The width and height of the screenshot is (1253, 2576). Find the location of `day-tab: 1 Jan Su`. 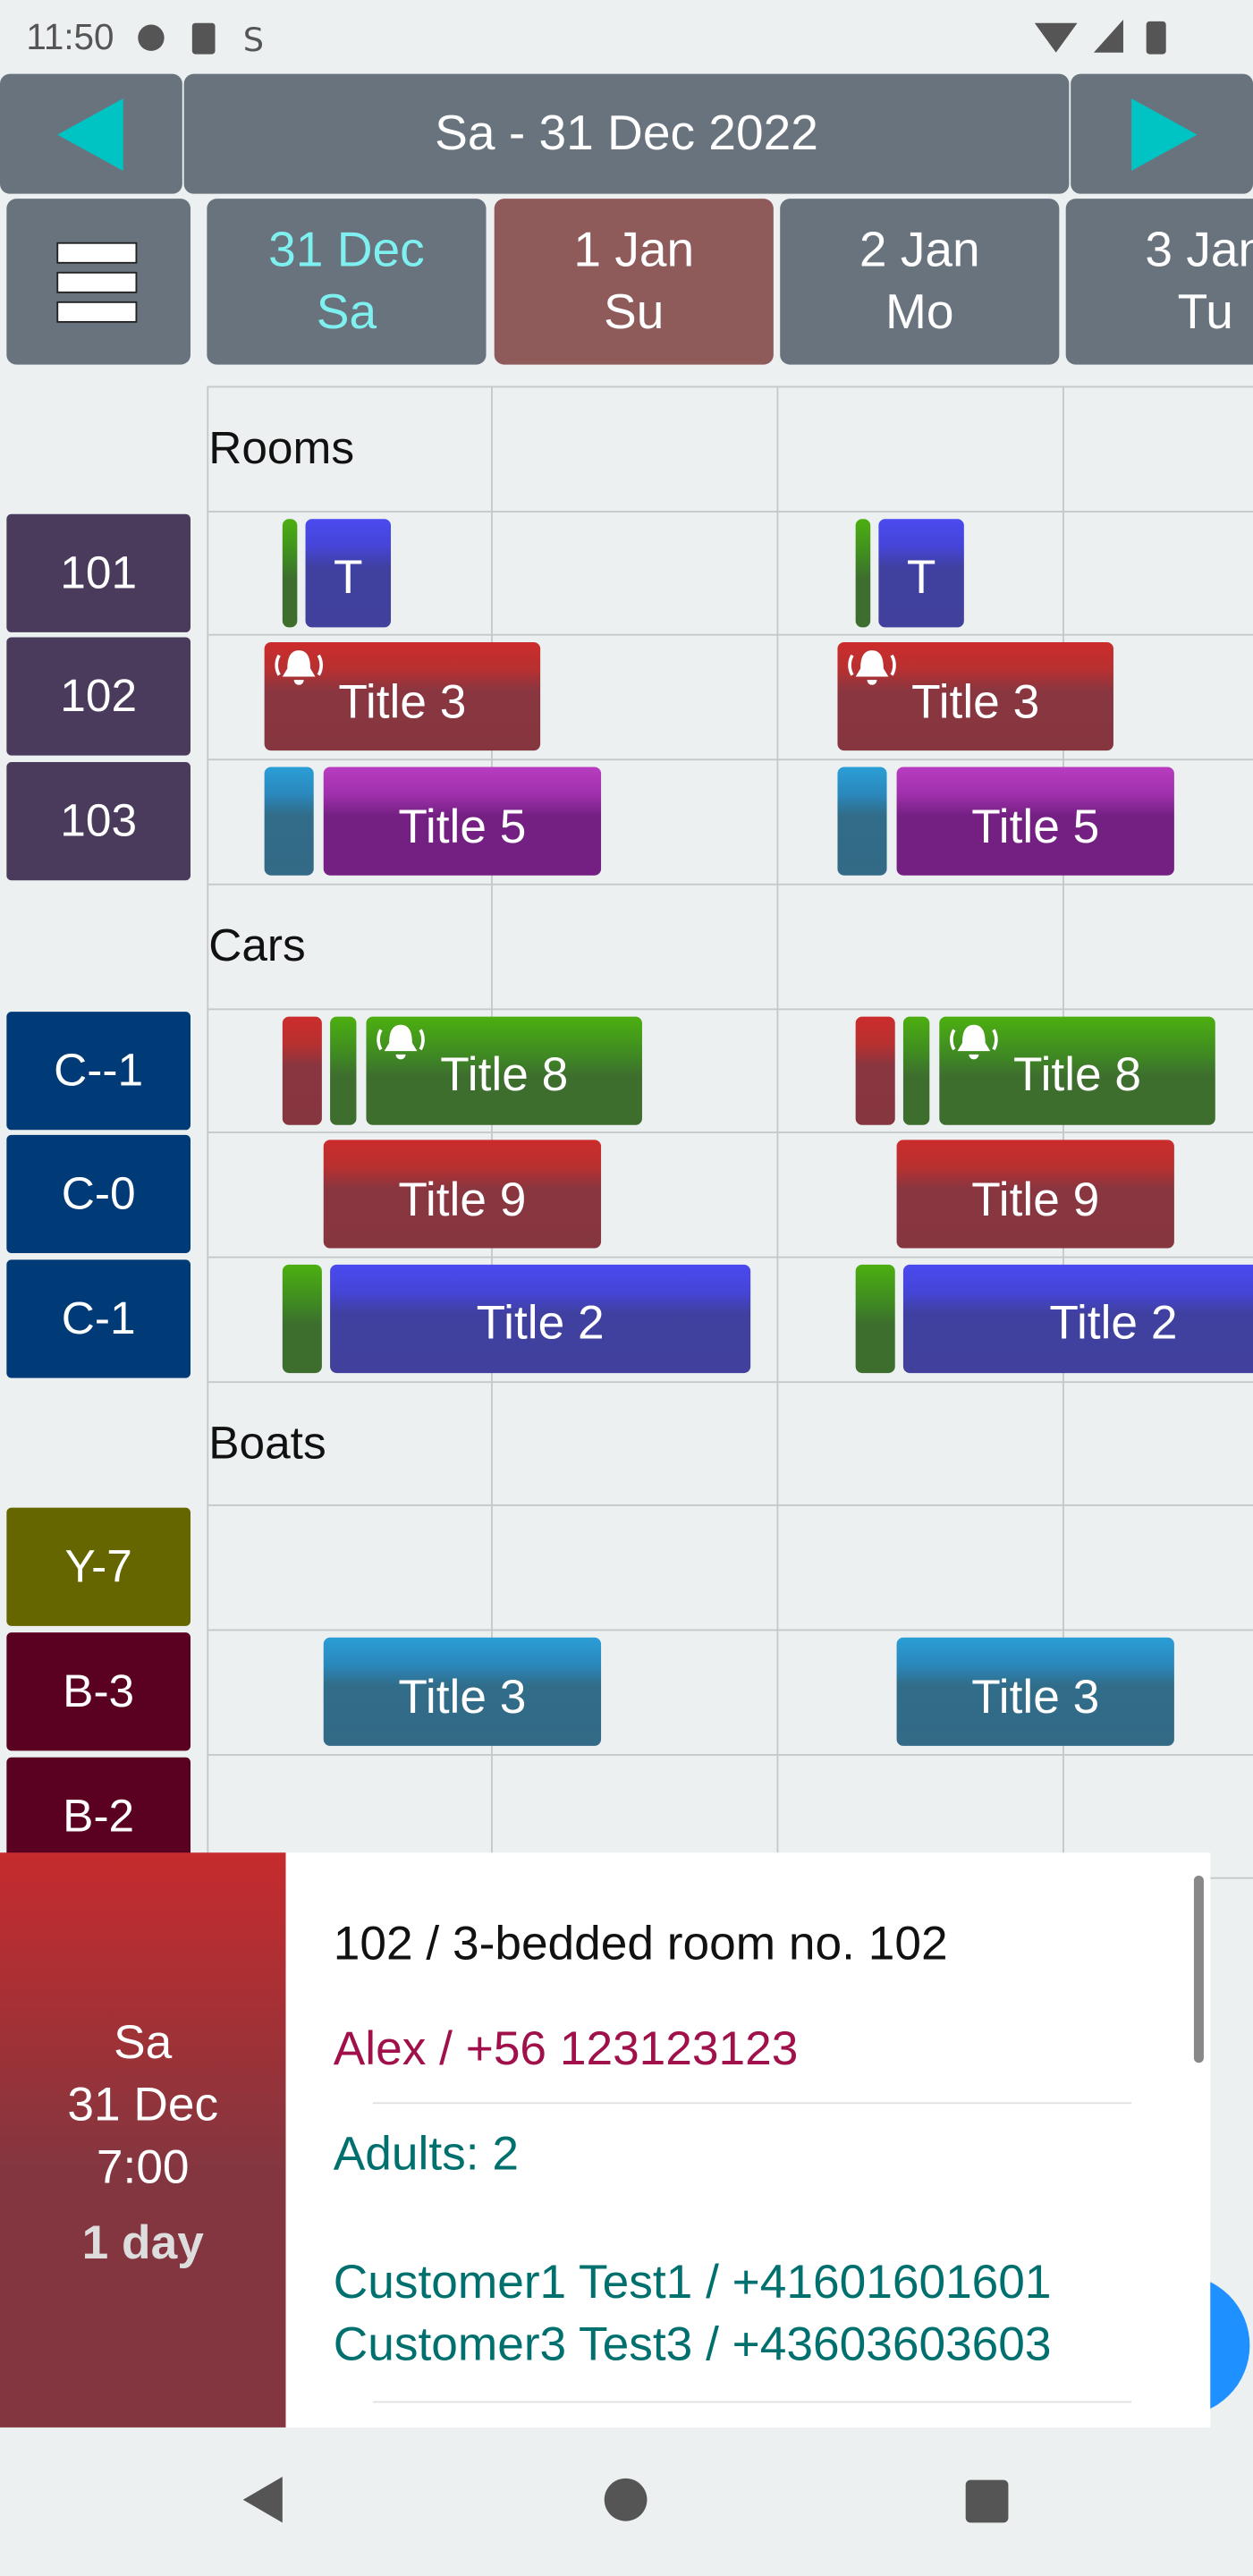

day-tab: 1 Jan Su is located at coordinates (634, 282).